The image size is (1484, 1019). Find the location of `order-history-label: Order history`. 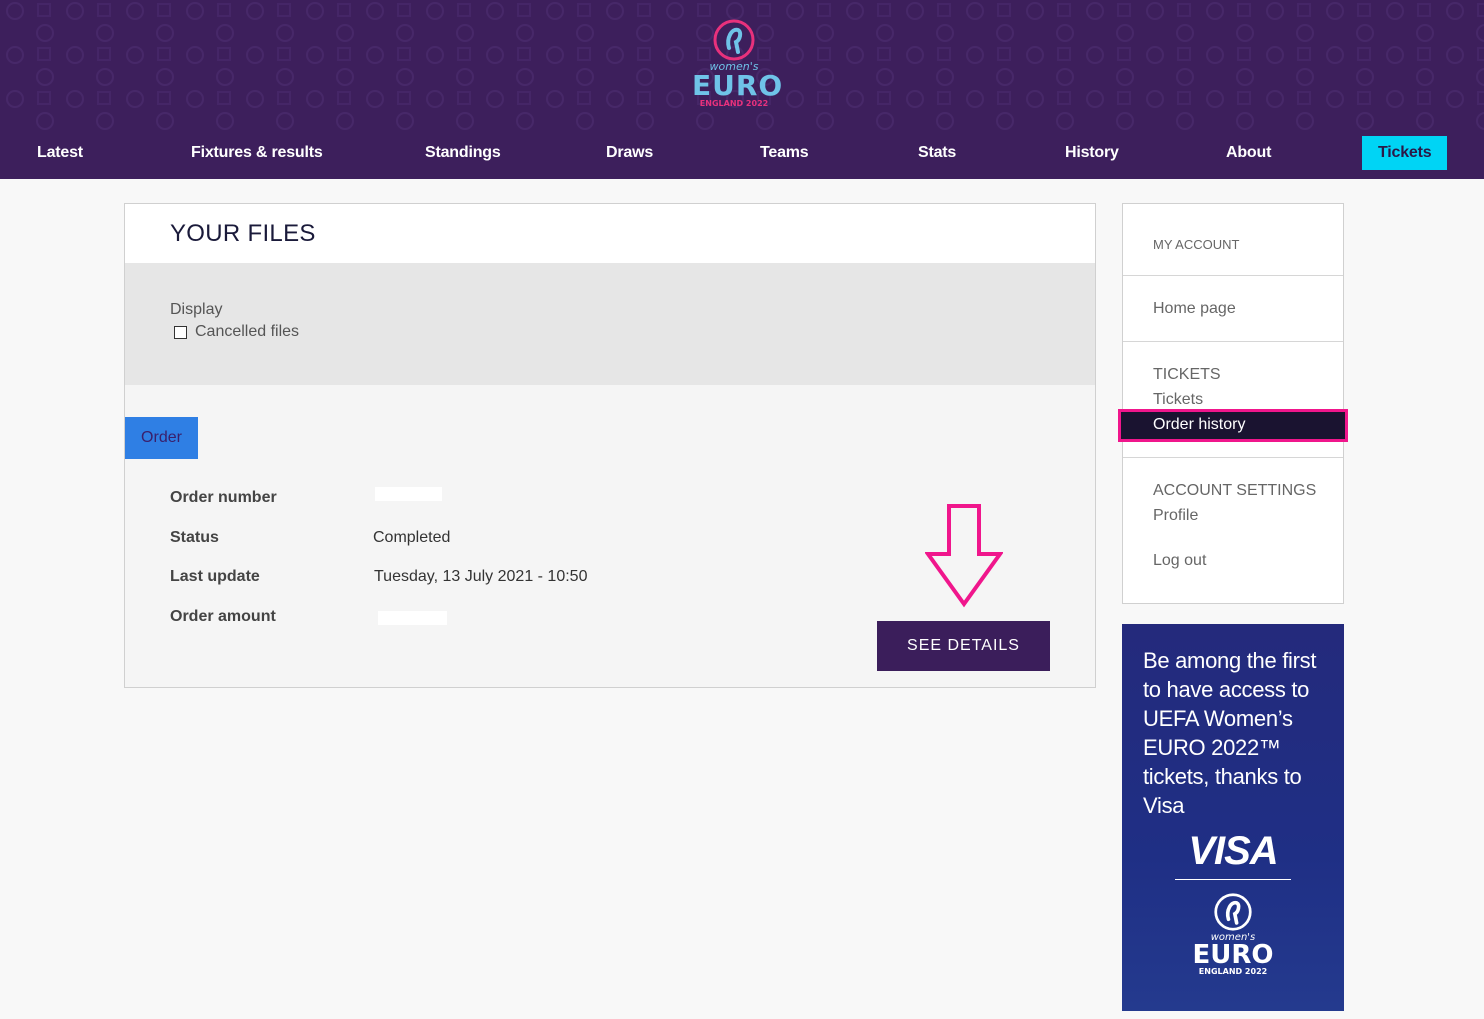

order-history-label: Order history is located at coordinates (1199, 424).